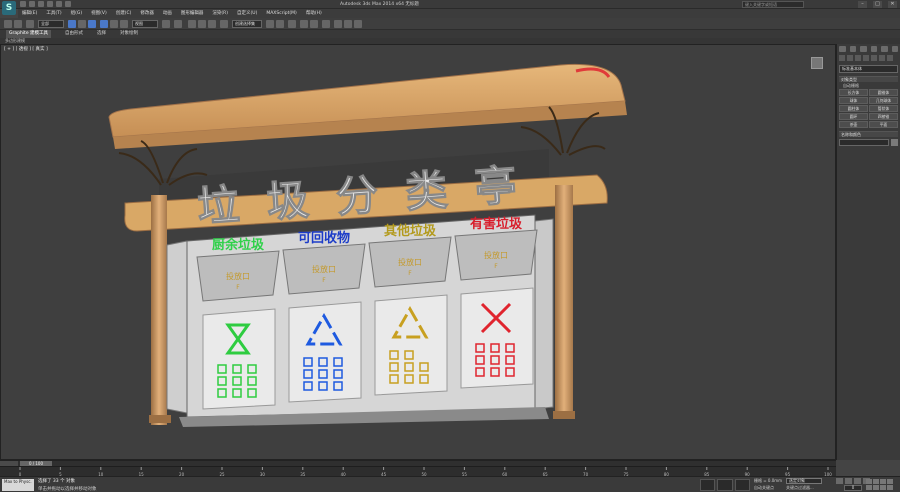  Describe the element at coordinates (853, 92) in the screenshot. I see `box-button: 长方体` at that location.